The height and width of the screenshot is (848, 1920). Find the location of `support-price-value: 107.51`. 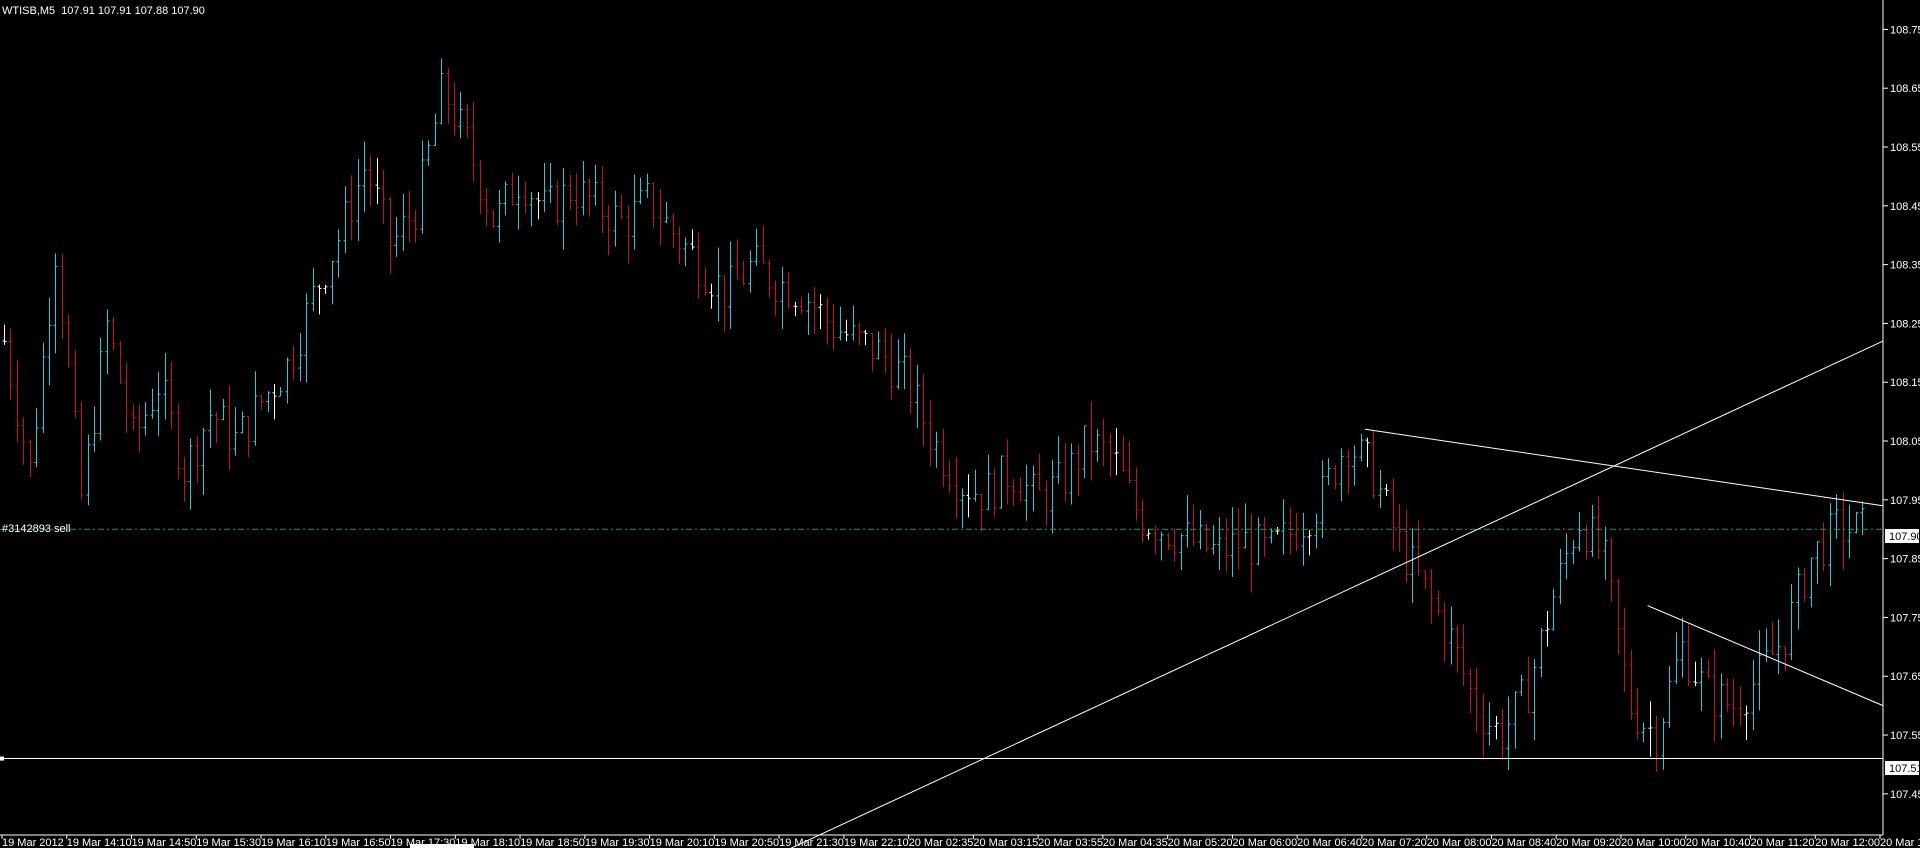

support-price-value: 107.51 is located at coordinates (1904, 769).